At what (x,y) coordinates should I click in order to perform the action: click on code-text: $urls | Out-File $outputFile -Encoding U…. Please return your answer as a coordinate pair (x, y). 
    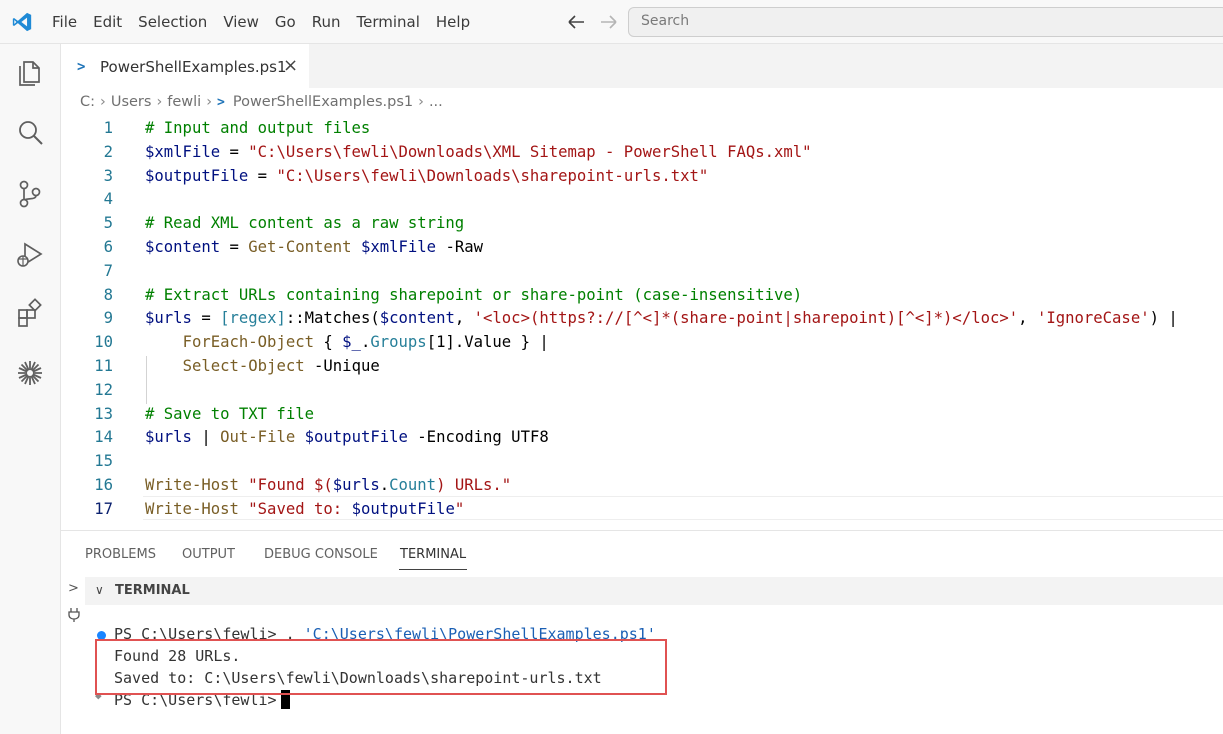
    Looking at the image, I should click on (347, 437).